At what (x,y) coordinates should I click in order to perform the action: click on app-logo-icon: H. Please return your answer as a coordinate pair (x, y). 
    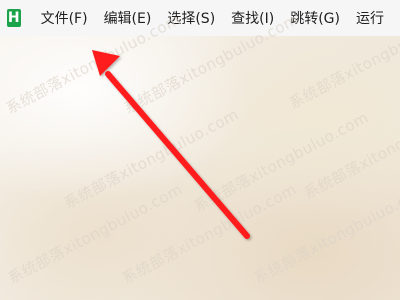
    Looking at the image, I should click on (14, 18).